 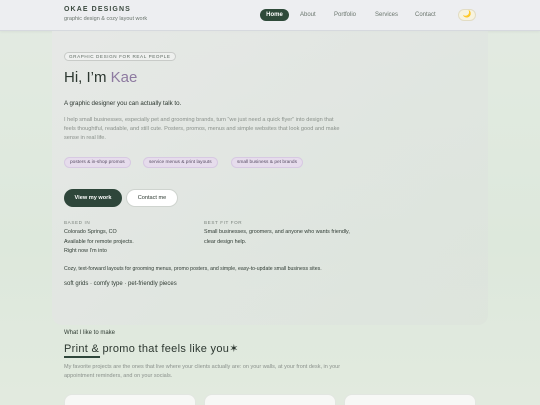 What do you see at coordinates (97, 9) in the screenshot?
I see `brand-title: OKAE DESIGNS` at bounding box center [97, 9].